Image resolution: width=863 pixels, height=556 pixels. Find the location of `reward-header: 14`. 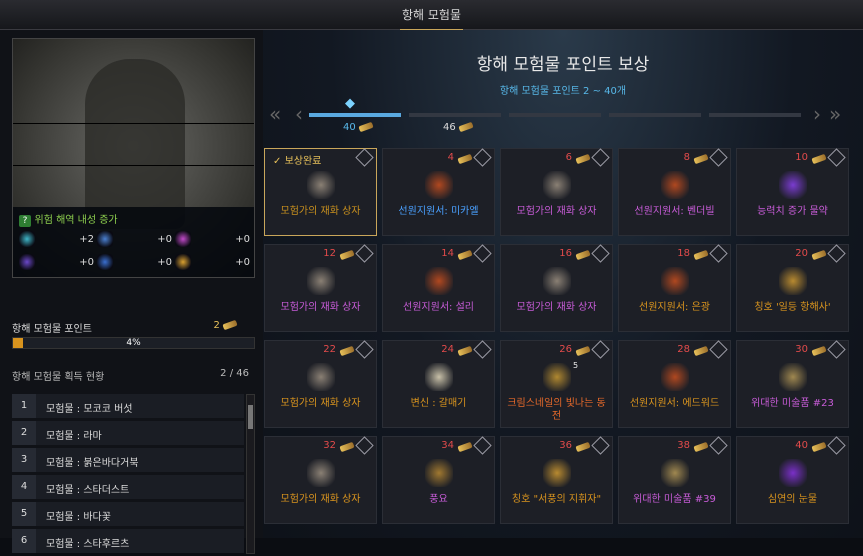

reward-header: 14 is located at coordinates (438, 253).